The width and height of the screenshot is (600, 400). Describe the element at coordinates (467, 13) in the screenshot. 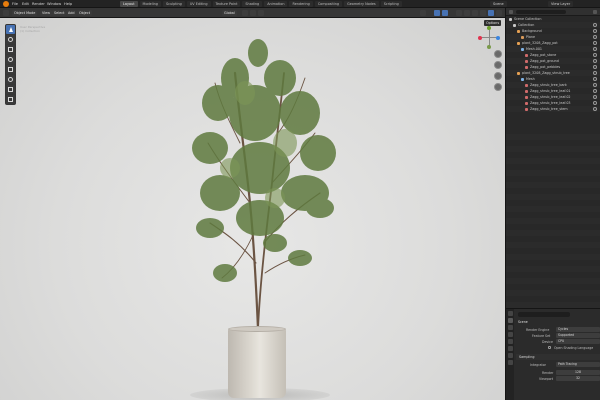

I see `shading-wireframe-icon` at that location.